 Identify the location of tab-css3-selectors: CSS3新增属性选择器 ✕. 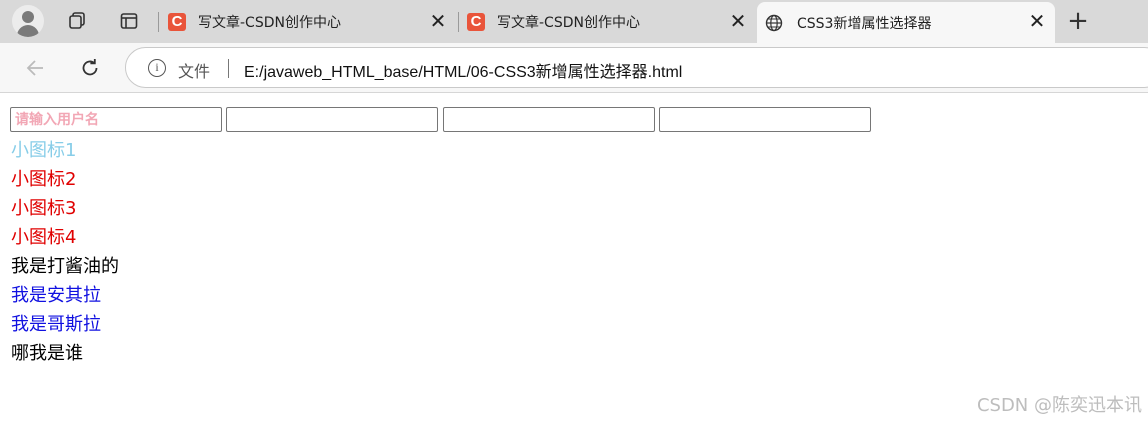
(906, 22).